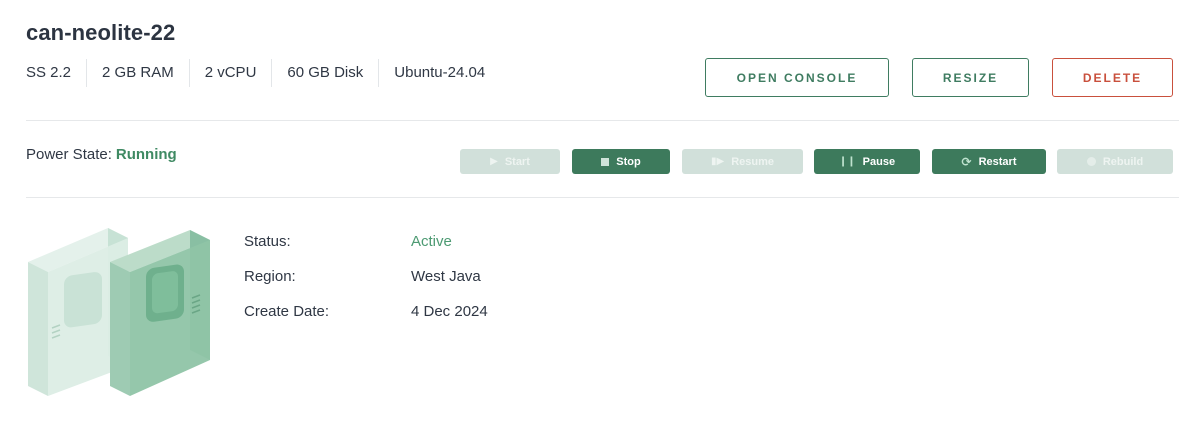 Image resolution: width=1200 pixels, height=433 pixels. What do you see at coordinates (137, 73) in the screenshot?
I see `spec-ram: 2 GB RAM` at bounding box center [137, 73].